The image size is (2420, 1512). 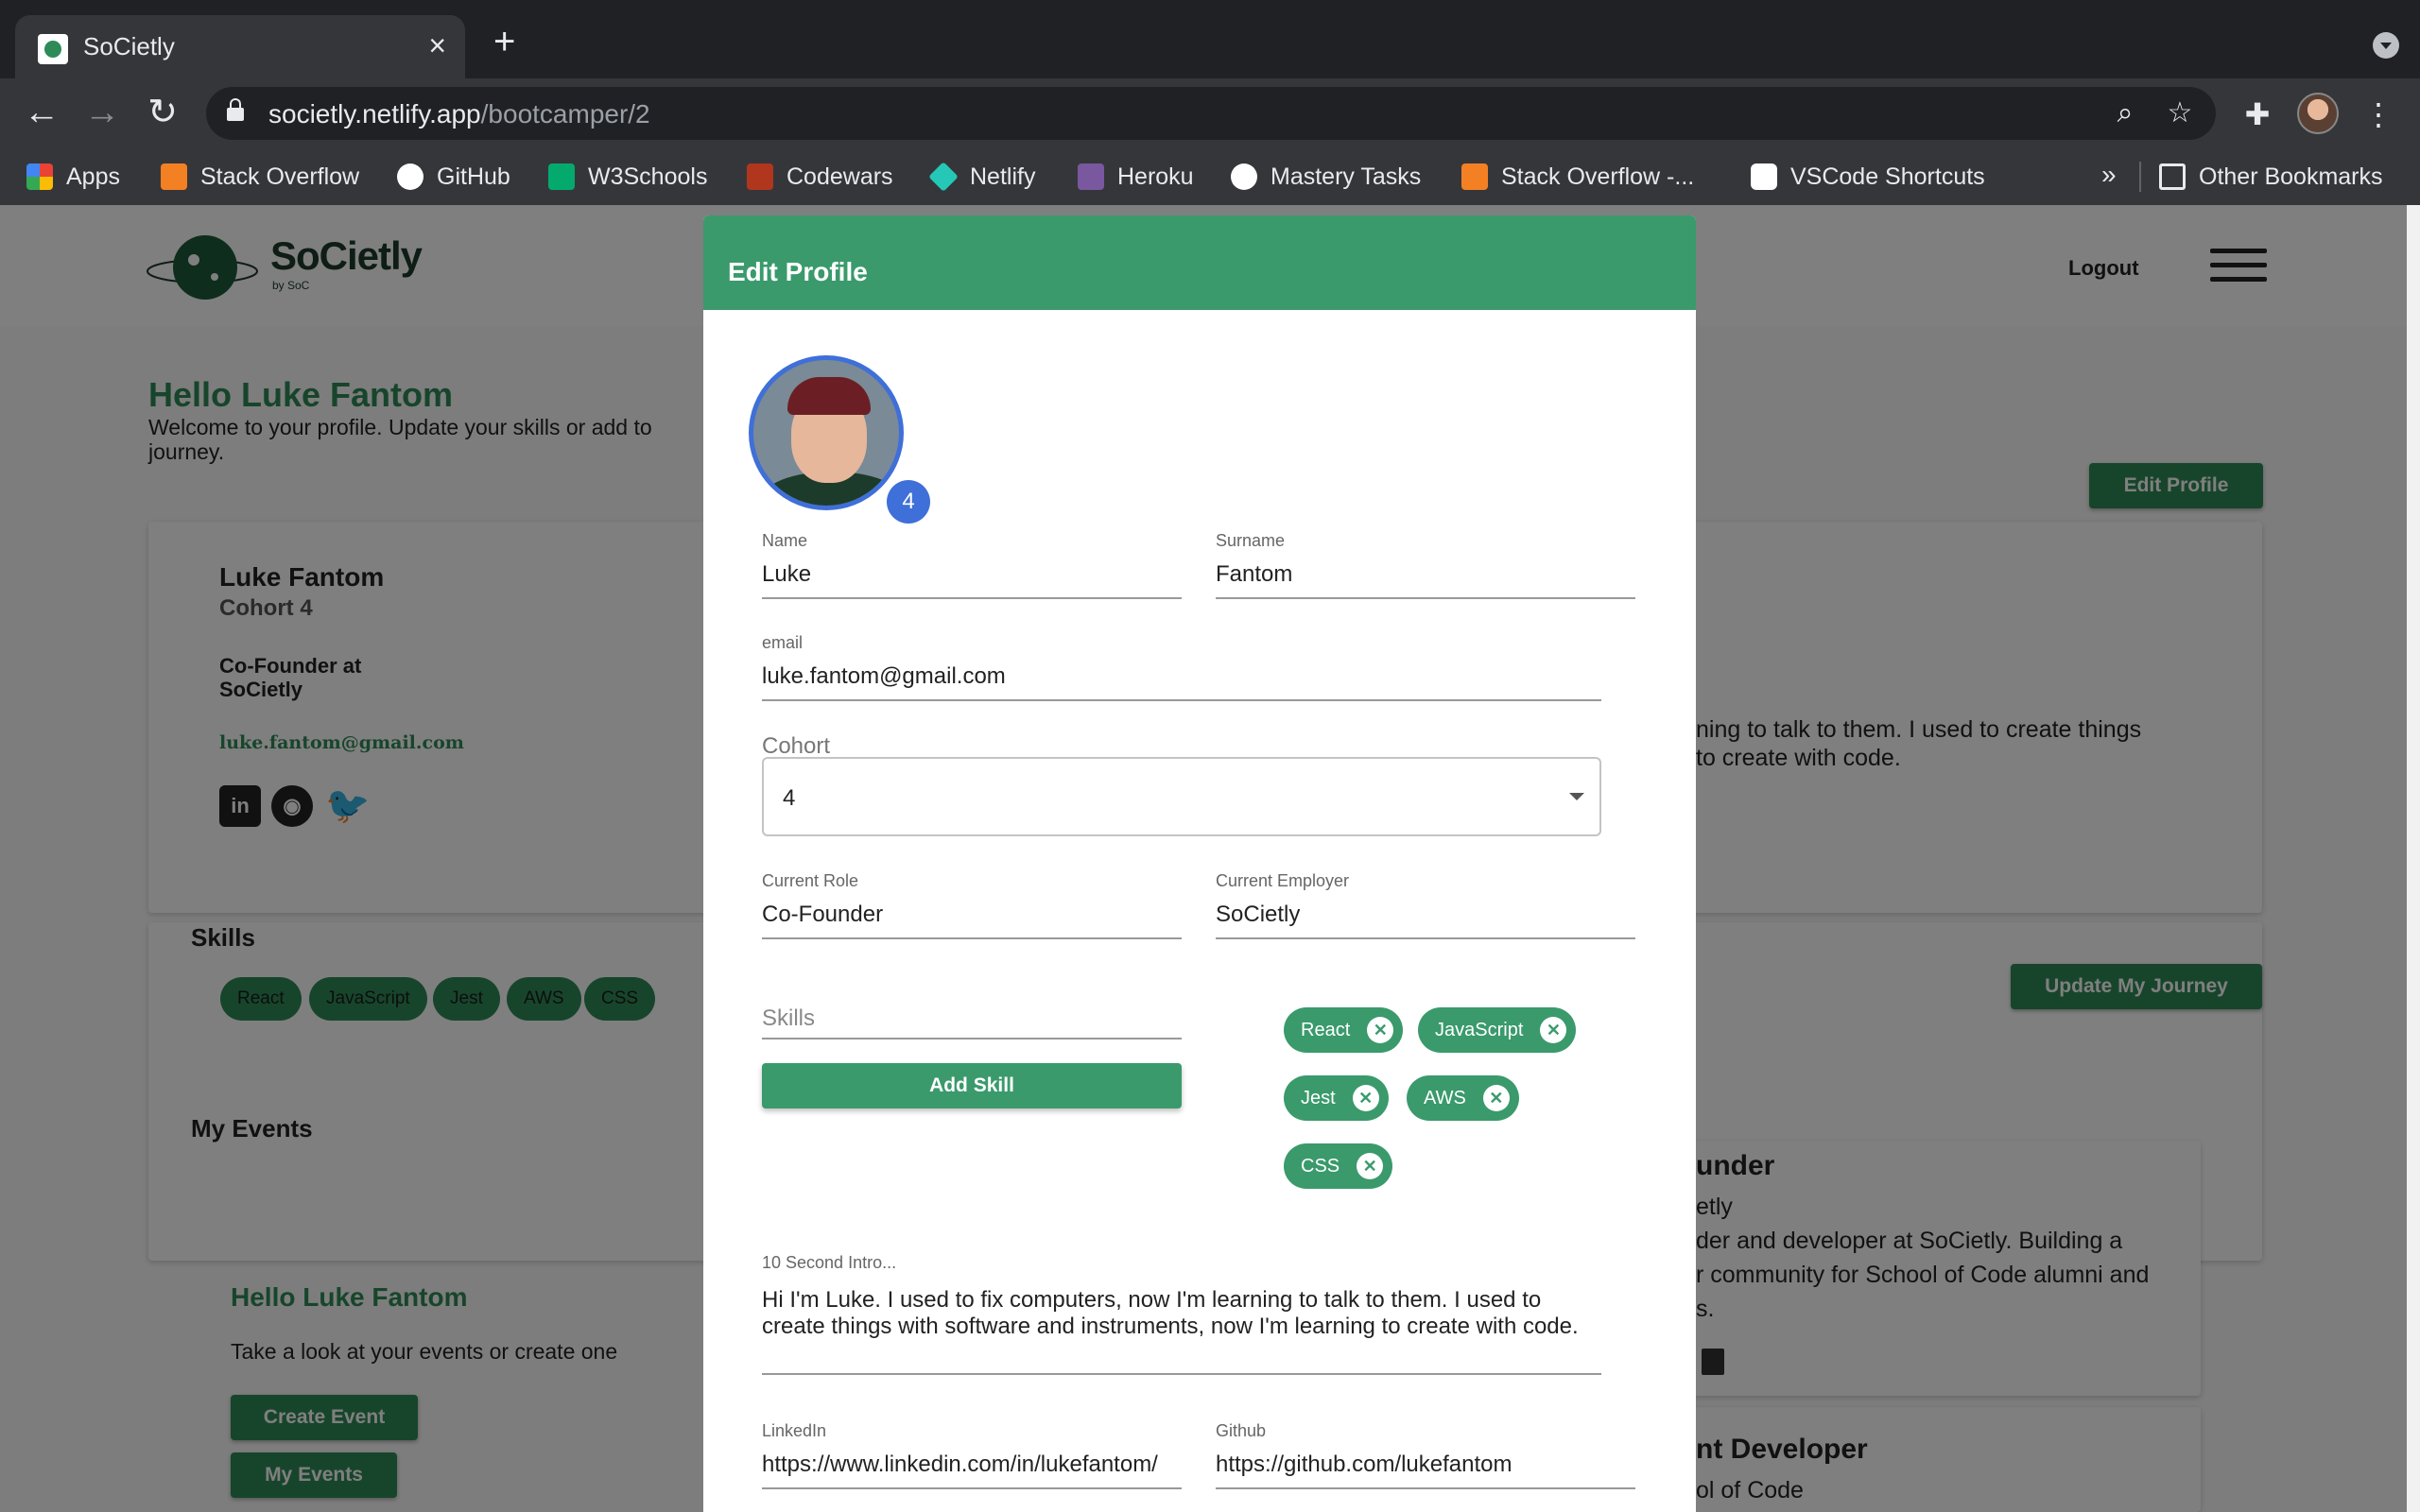 What do you see at coordinates (1480, 1030) in the screenshot?
I see `skill-chip-label: JavaScript` at bounding box center [1480, 1030].